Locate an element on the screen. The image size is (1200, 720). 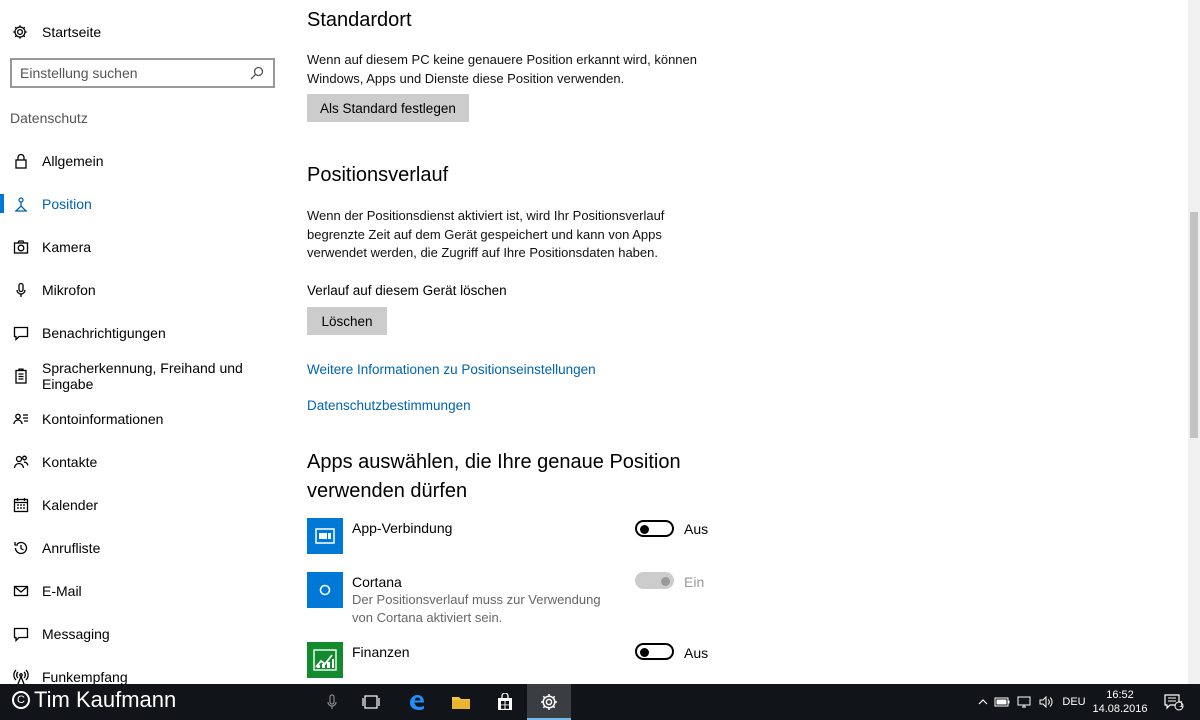
sidebar-item-spracherkennung: Spracherkennung, Freihand und Eingabe is located at coordinates (145, 375).